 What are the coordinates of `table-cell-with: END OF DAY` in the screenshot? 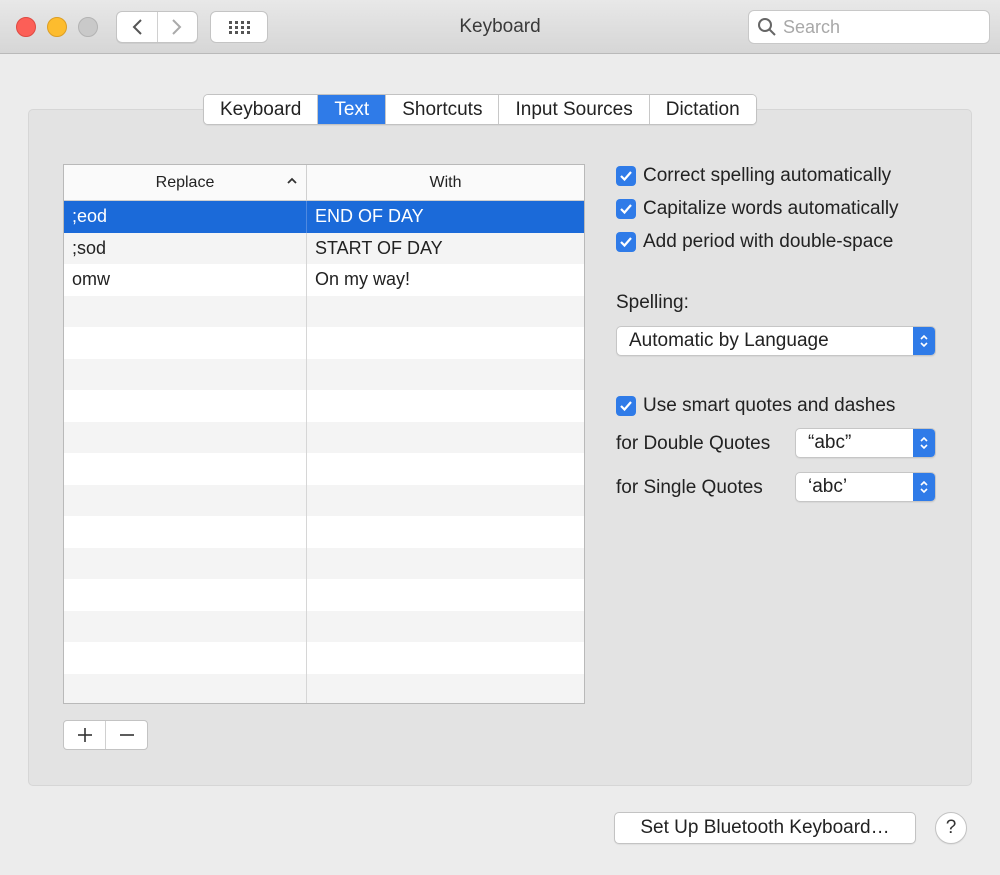 It's located at (369, 216).